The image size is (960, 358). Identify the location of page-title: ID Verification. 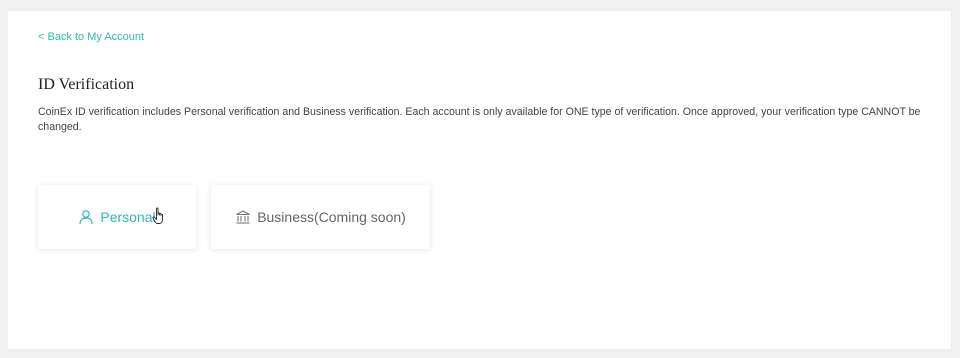
(86, 84).